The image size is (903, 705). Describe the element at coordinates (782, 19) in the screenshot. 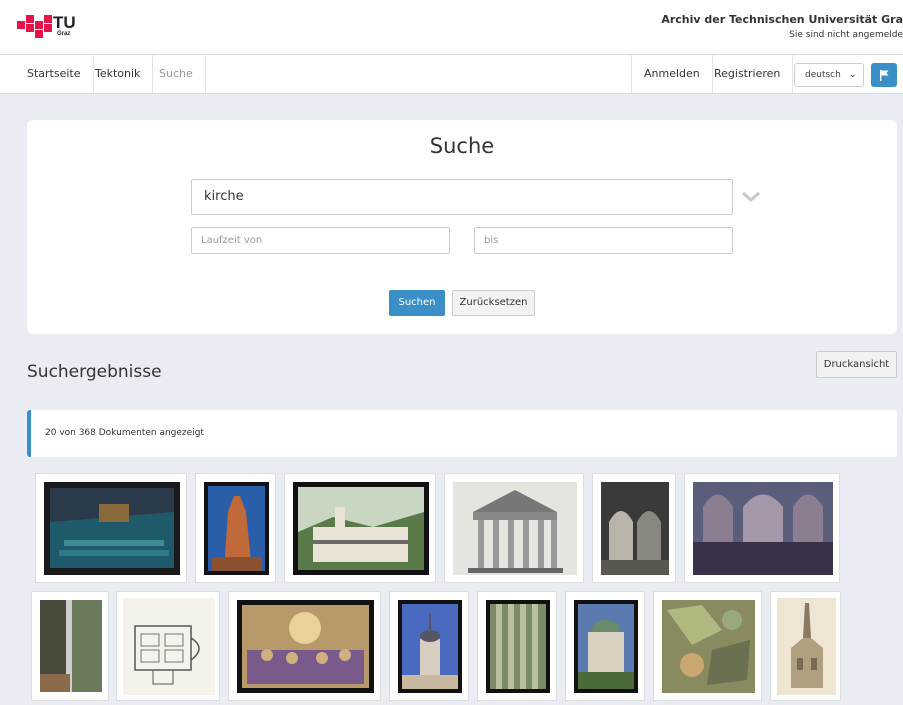

I see `archive-title: Archiv der Technischen Universität Gra` at that location.